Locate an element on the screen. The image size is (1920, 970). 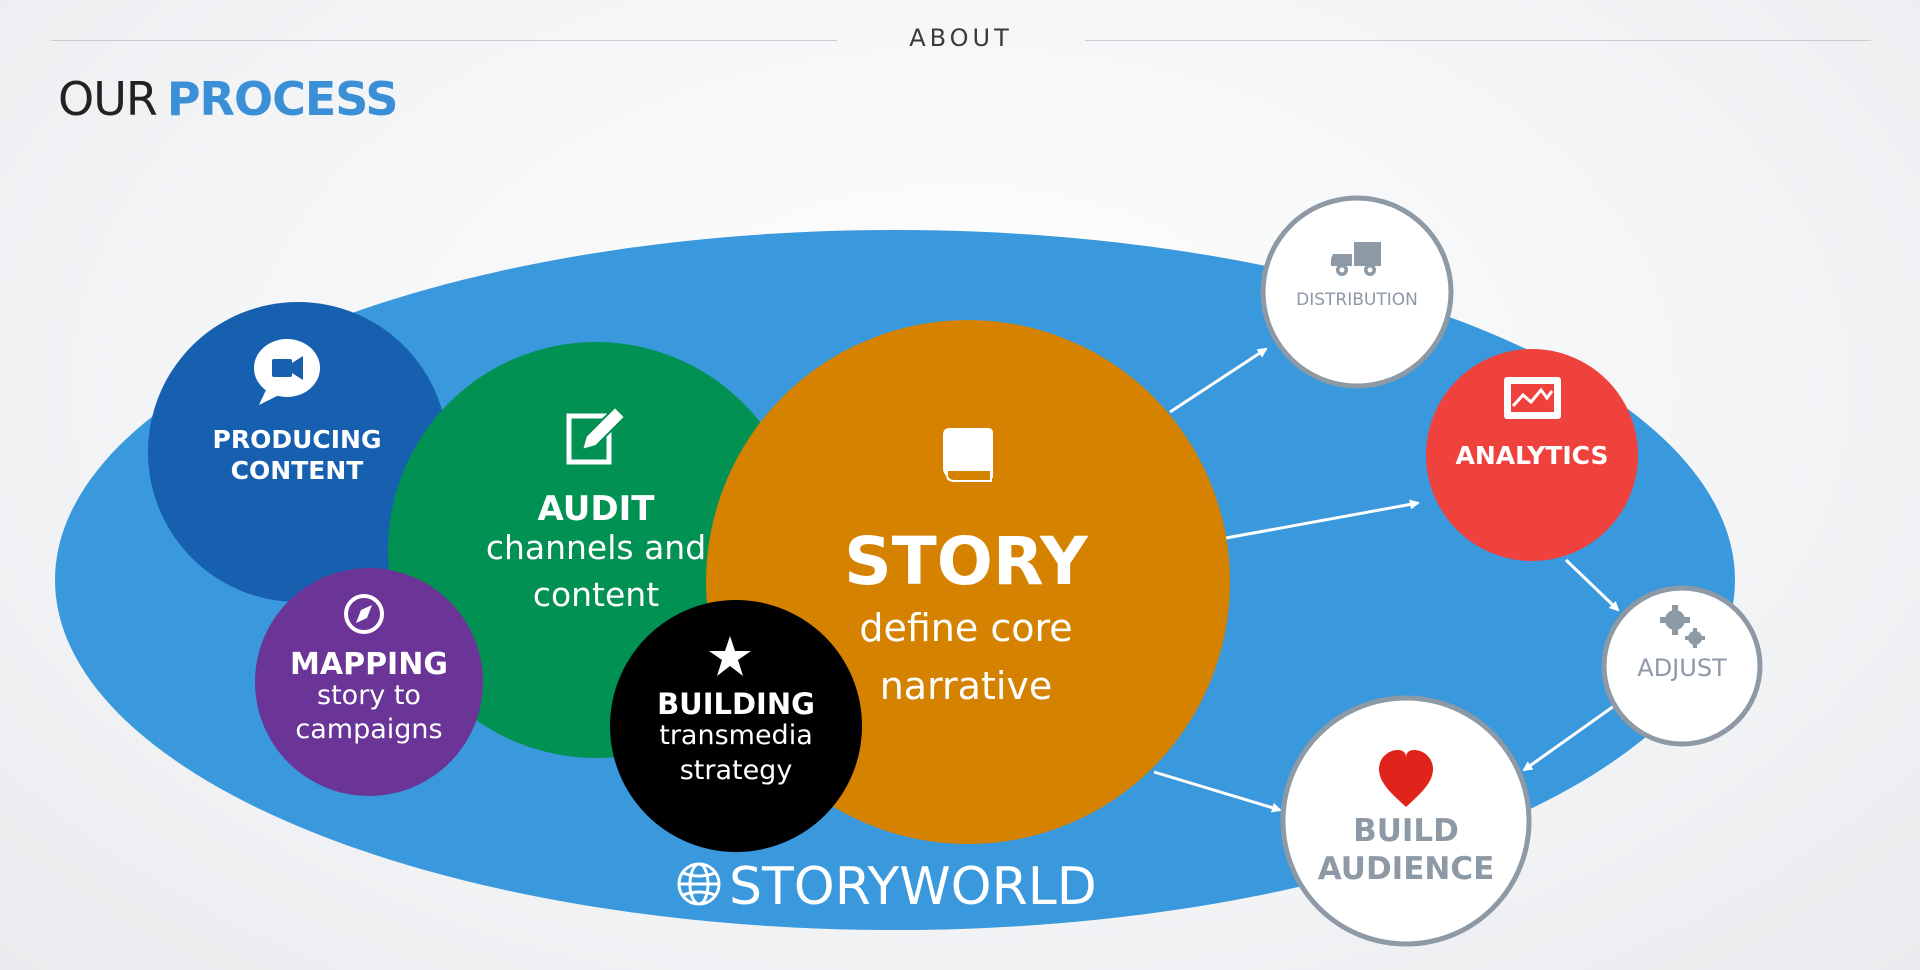
producing-label-line1: PRODUCING is located at coordinates (297, 439).